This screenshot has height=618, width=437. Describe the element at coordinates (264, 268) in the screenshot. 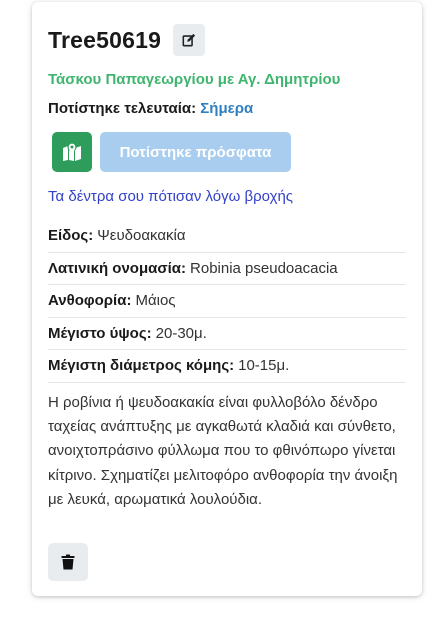

I see `property-value: Robinia pseudoacacia` at that location.